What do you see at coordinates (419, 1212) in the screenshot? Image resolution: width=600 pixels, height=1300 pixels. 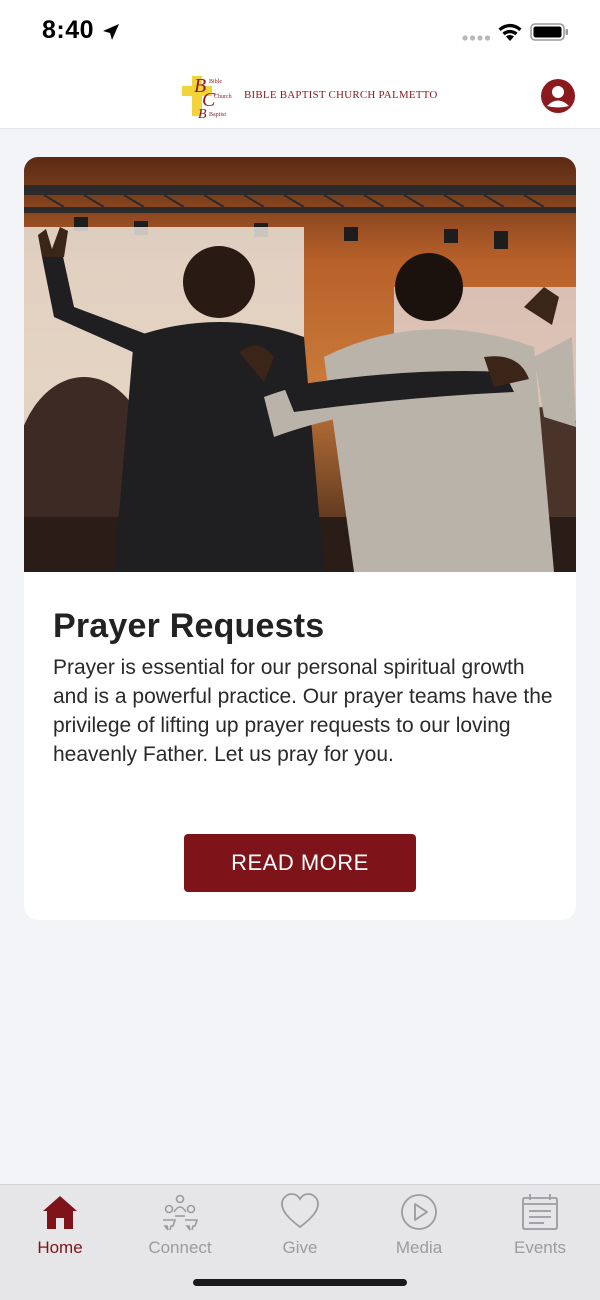 I see `play-icon` at bounding box center [419, 1212].